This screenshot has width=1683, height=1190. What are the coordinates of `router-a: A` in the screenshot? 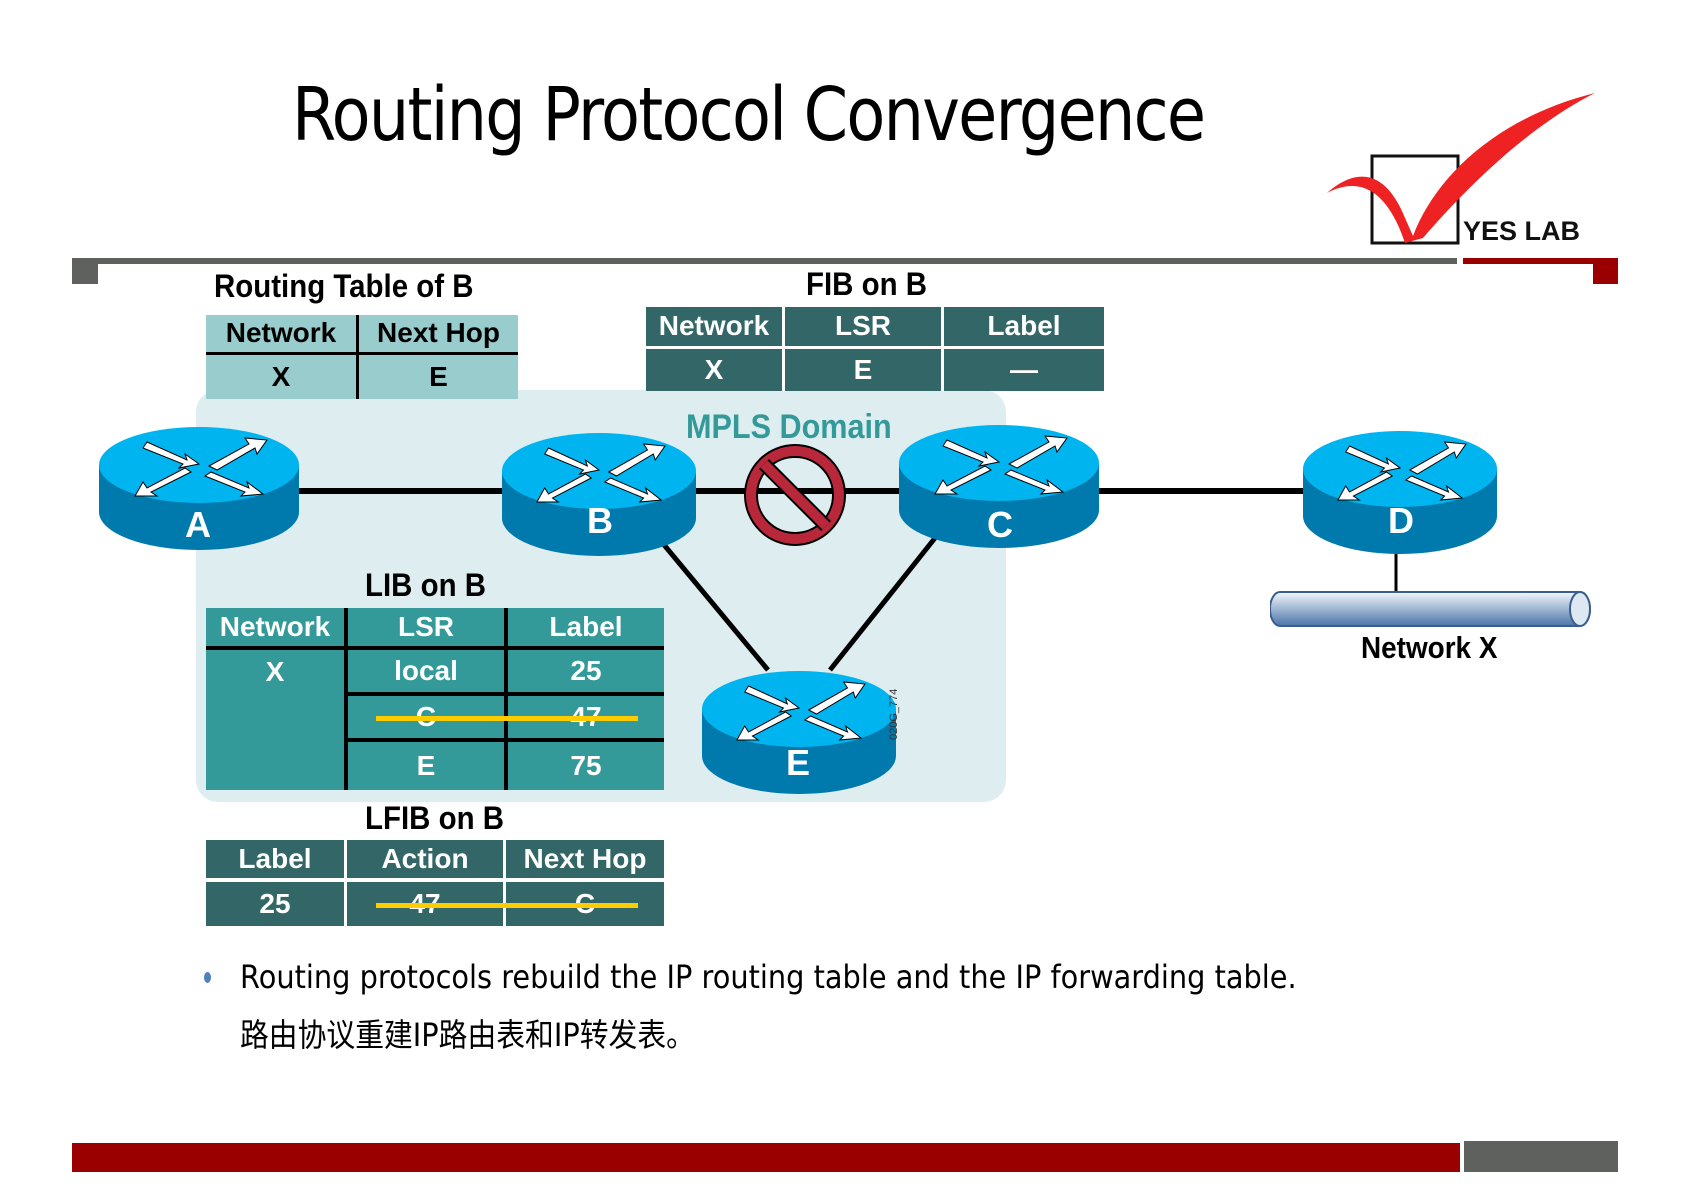 It's located at (199, 485).